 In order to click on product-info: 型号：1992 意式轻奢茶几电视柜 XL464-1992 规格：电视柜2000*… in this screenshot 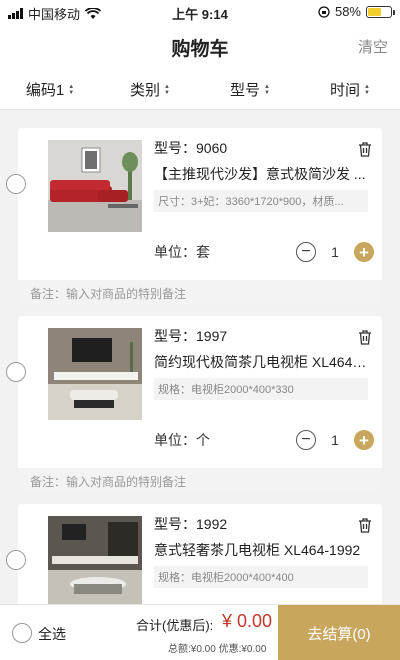, I will do `click(264, 551)`.